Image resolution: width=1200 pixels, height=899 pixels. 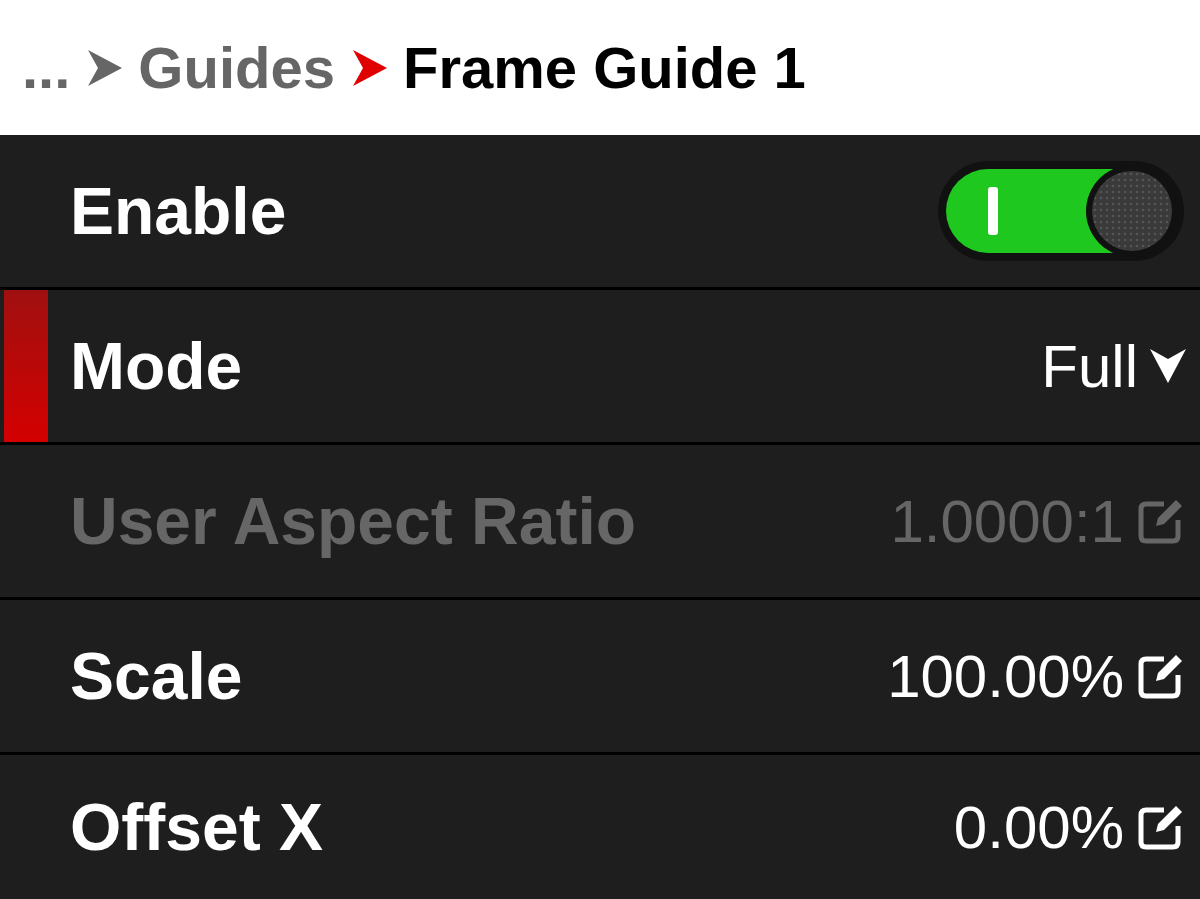 I want to click on breadcrumb-link: Guides, so click(x=236, y=67).